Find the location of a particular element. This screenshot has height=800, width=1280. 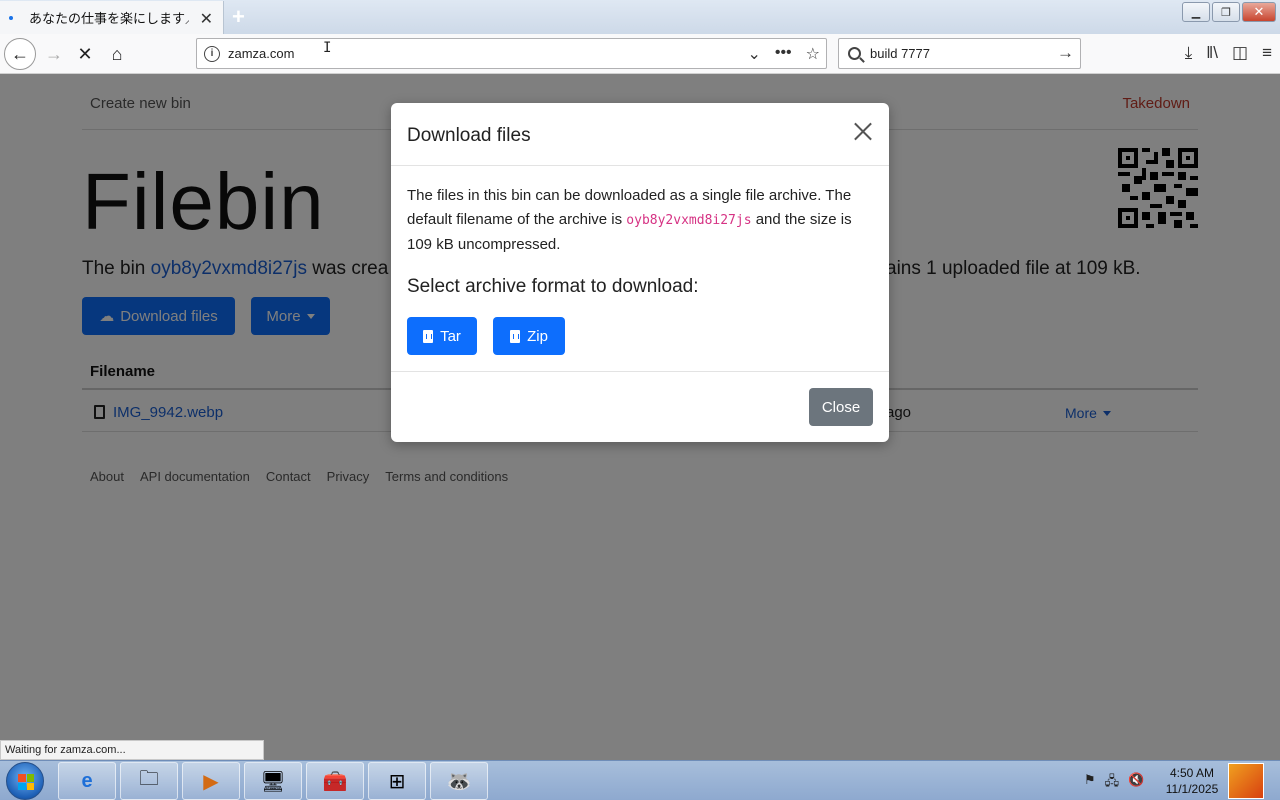

modal-footer: Close is located at coordinates (640, 406).